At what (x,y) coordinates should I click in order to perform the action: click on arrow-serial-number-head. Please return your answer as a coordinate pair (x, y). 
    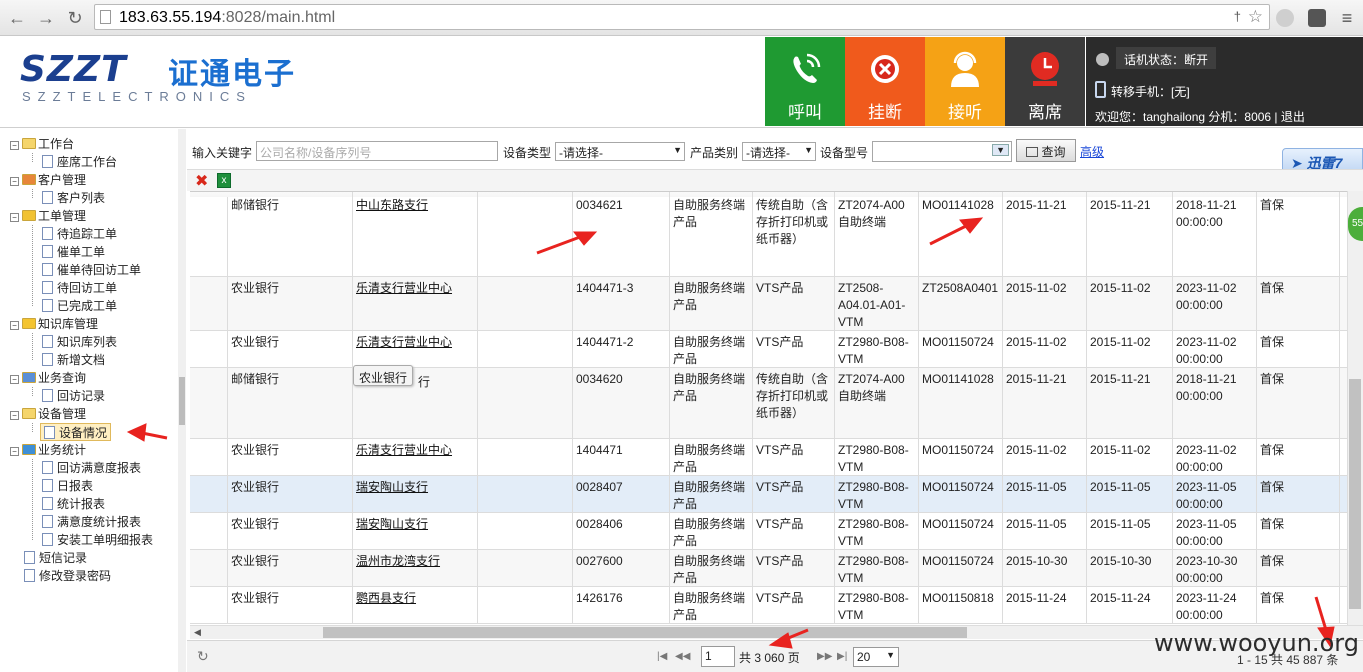
    Looking at the image, I should click on (971, 225).